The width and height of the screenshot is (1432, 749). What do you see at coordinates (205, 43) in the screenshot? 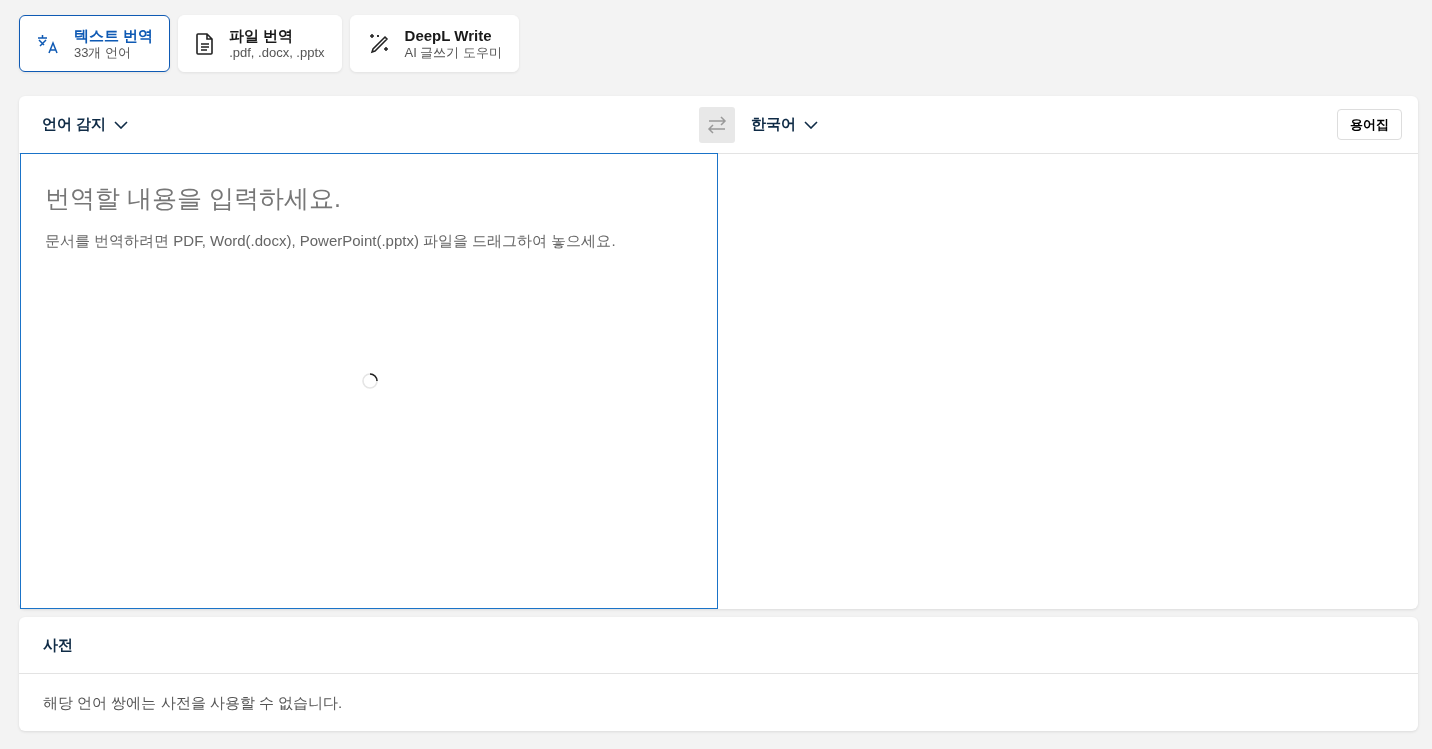
I see `document-icon` at bounding box center [205, 43].